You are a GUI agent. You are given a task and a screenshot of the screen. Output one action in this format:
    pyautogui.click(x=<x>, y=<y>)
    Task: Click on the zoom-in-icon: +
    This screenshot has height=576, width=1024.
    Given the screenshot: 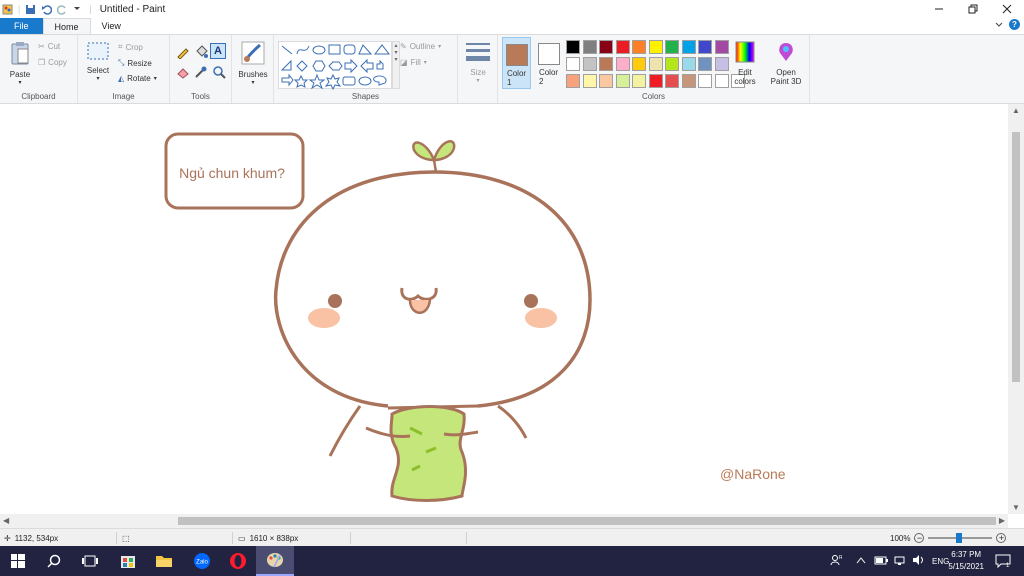 What is the action you would take?
    pyautogui.click(x=1001, y=538)
    